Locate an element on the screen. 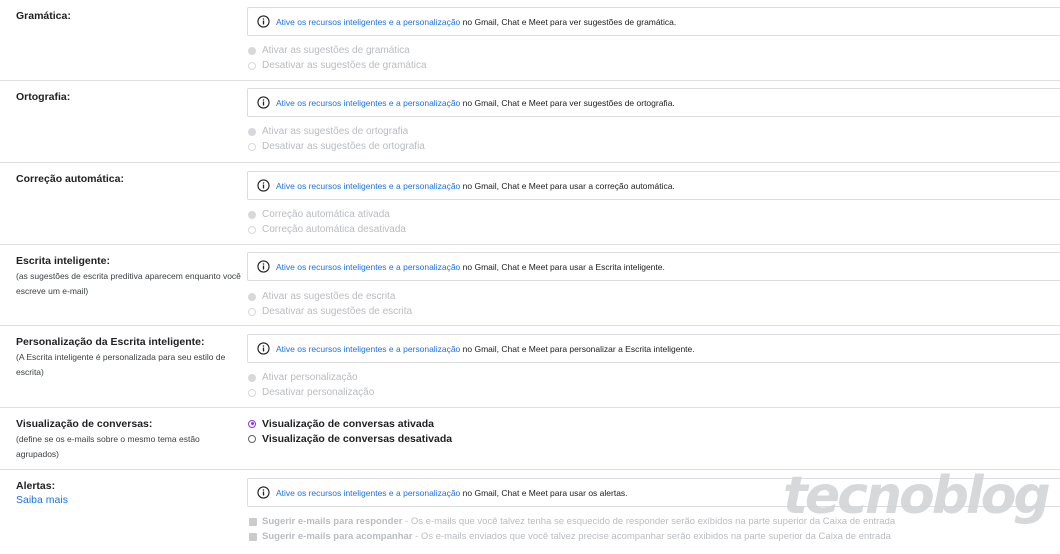 The image size is (1060, 554). grammar-label: Gramática: is located at coordinates (43, 16).